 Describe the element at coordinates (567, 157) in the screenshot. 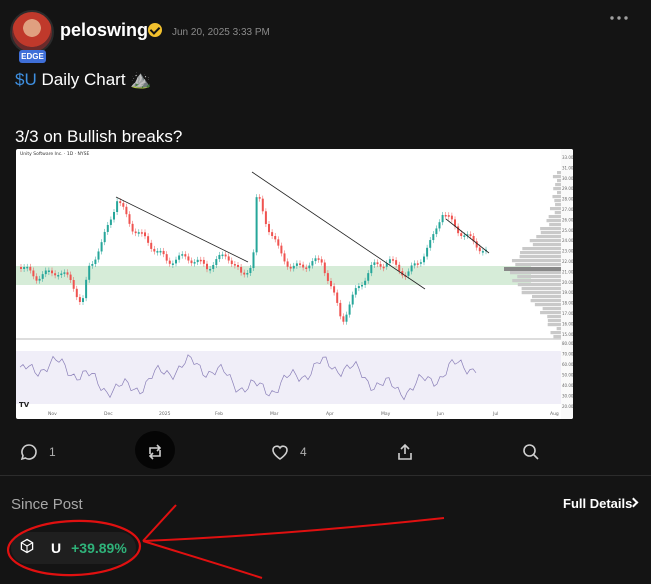

I see `price-tick: 33.00` at that location.